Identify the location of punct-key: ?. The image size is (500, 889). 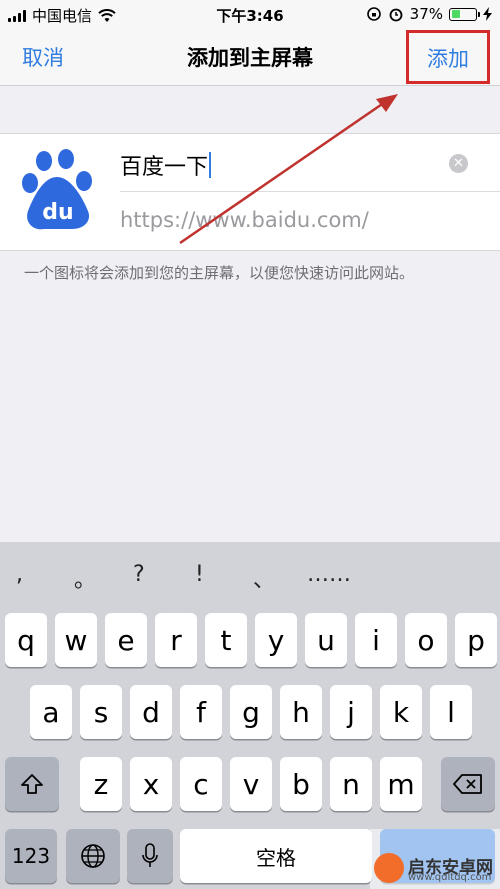
(139, 574).